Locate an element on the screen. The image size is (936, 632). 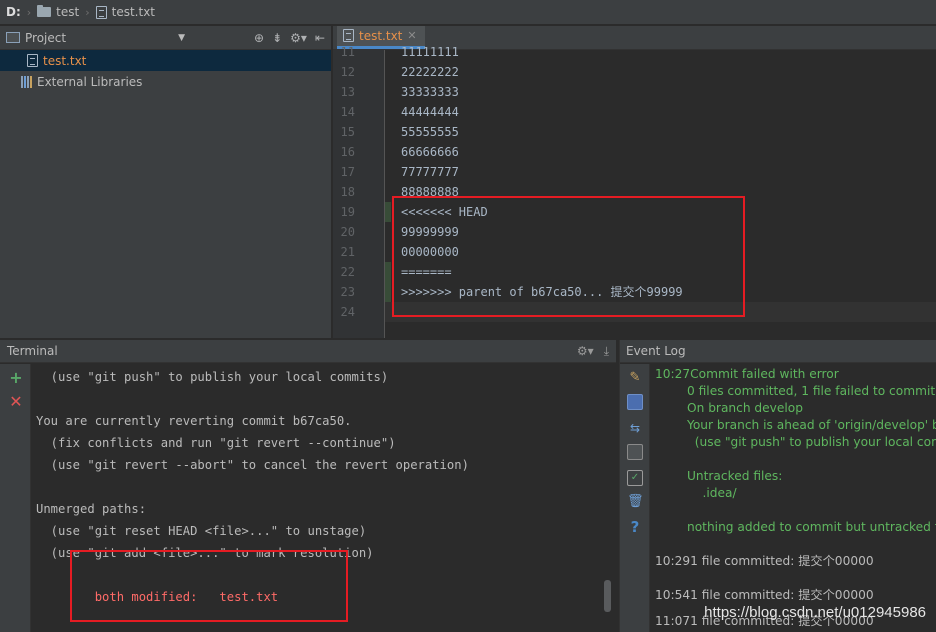
line-text: 11111111 is located at coordinates (430, 52).